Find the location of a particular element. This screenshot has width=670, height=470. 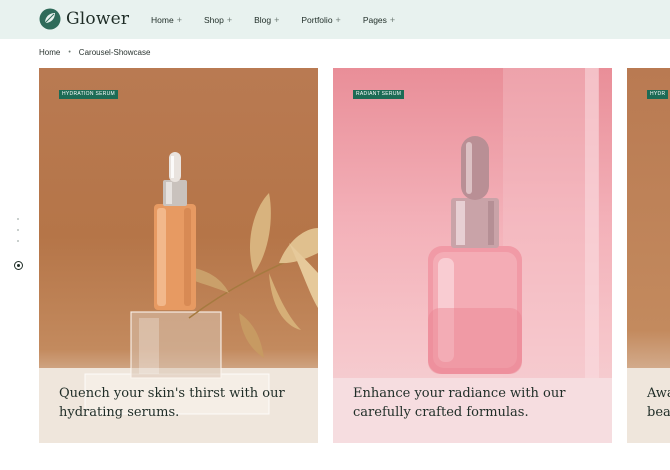

breadcrumb-current: Carousel-Showcase is located at coordinates (114, 52).